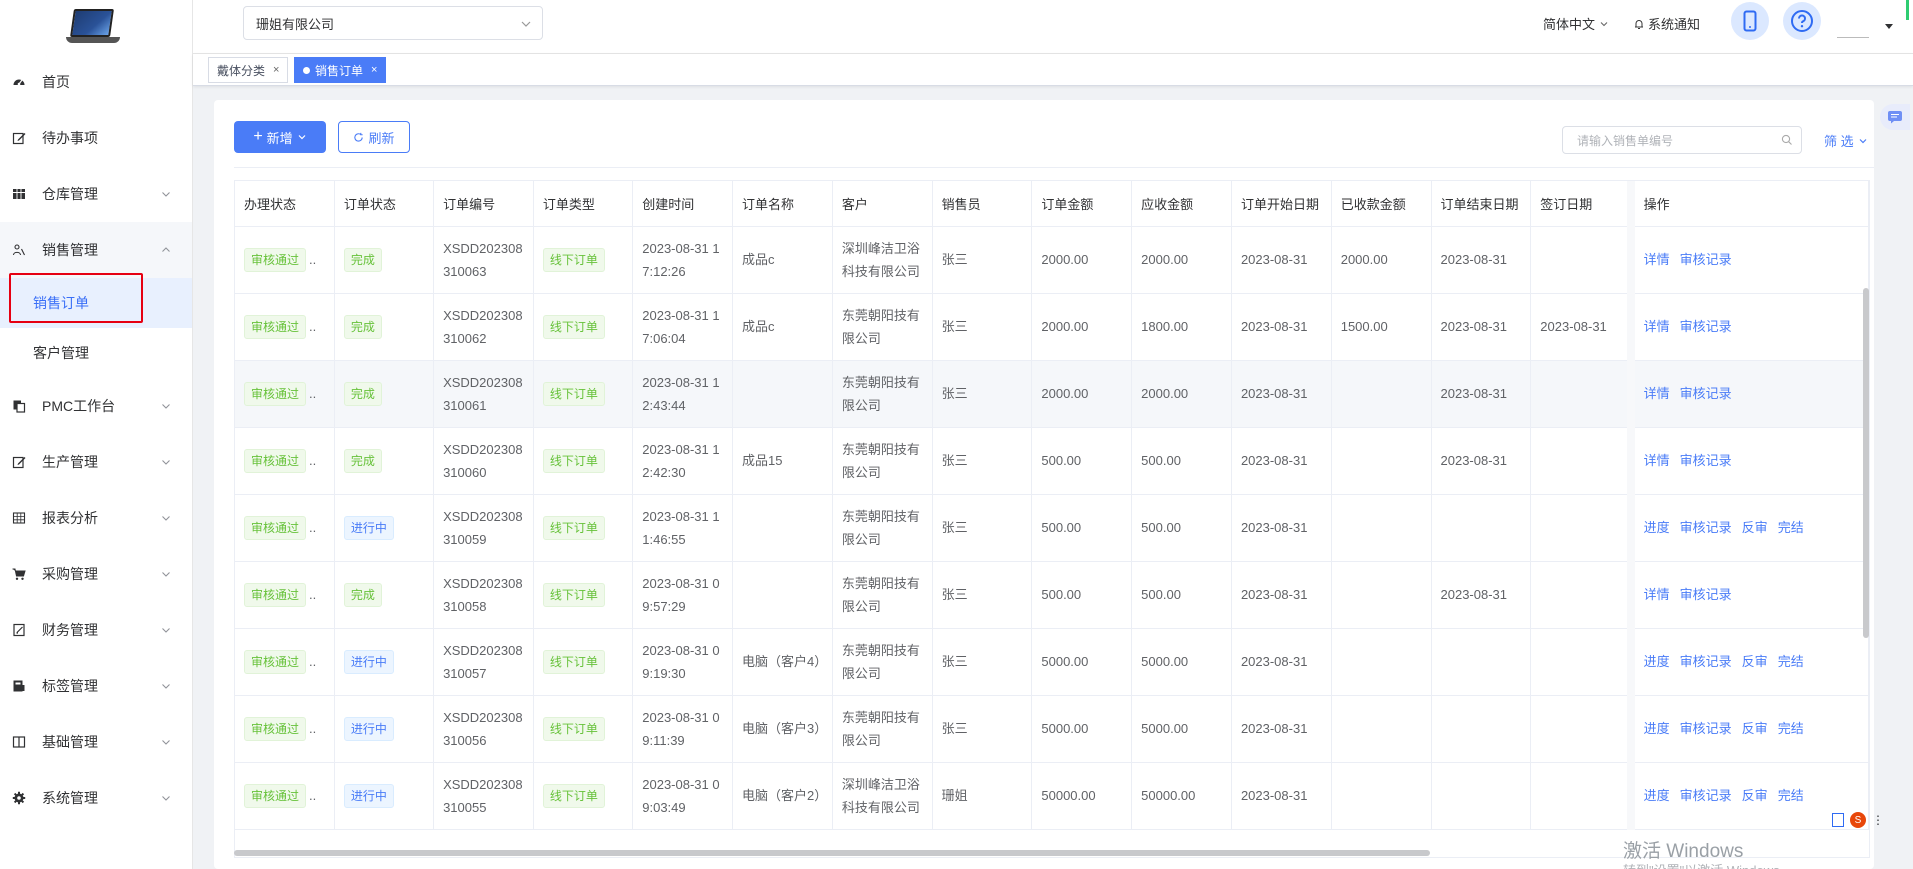 This screenshot has width=1913, height=869. I want to click on tray-app-icon, so click(1838, 820).